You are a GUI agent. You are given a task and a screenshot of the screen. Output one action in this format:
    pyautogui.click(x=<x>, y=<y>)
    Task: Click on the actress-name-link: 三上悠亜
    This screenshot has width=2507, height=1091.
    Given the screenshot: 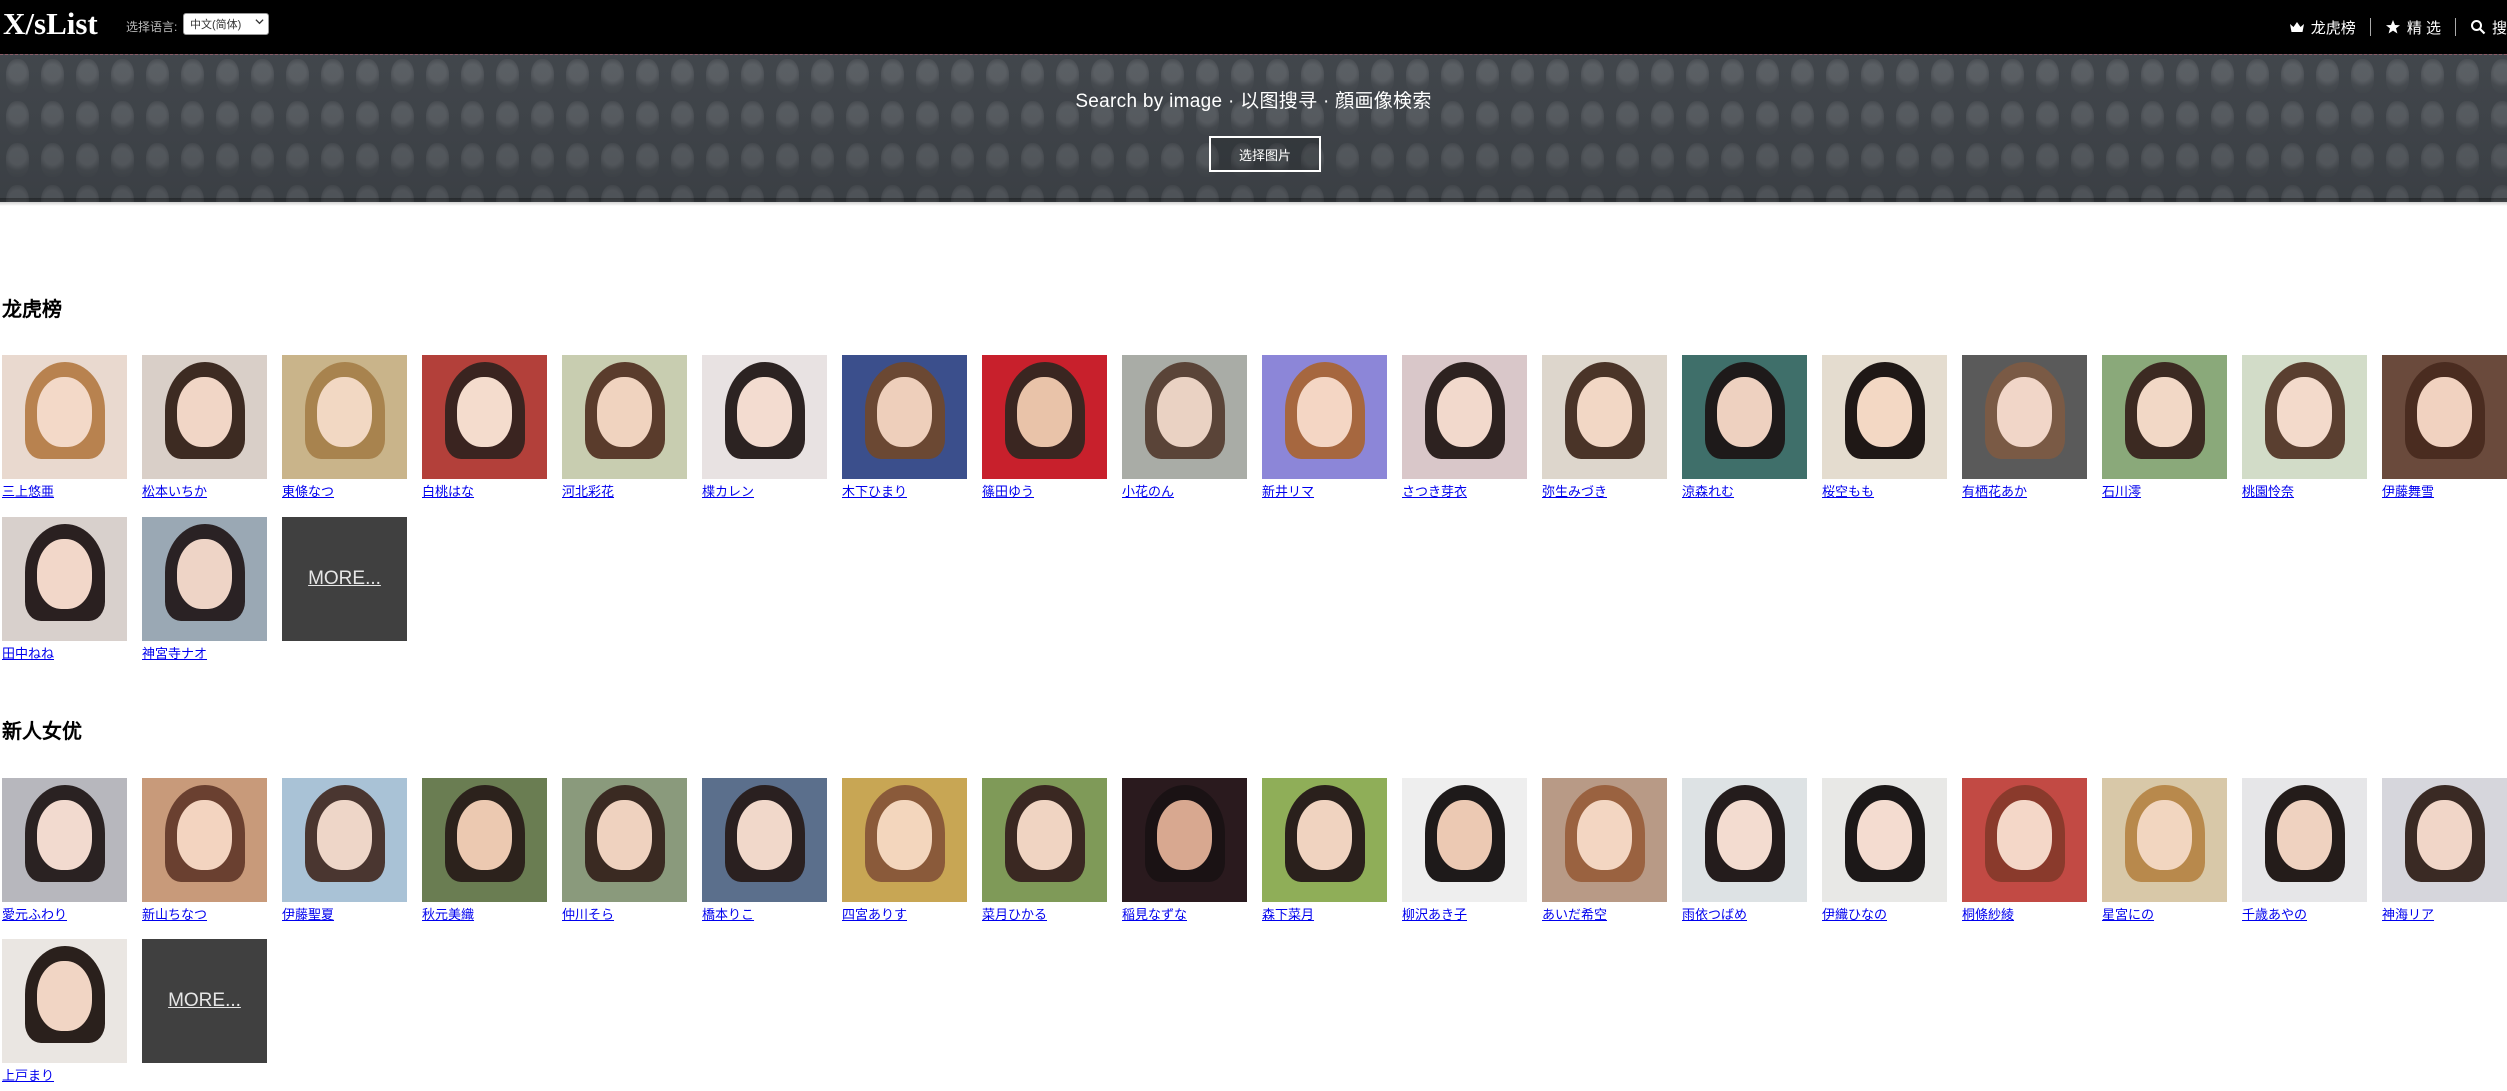 What is the action you would take?
    pyautogui.click(x=64, y=490)
    